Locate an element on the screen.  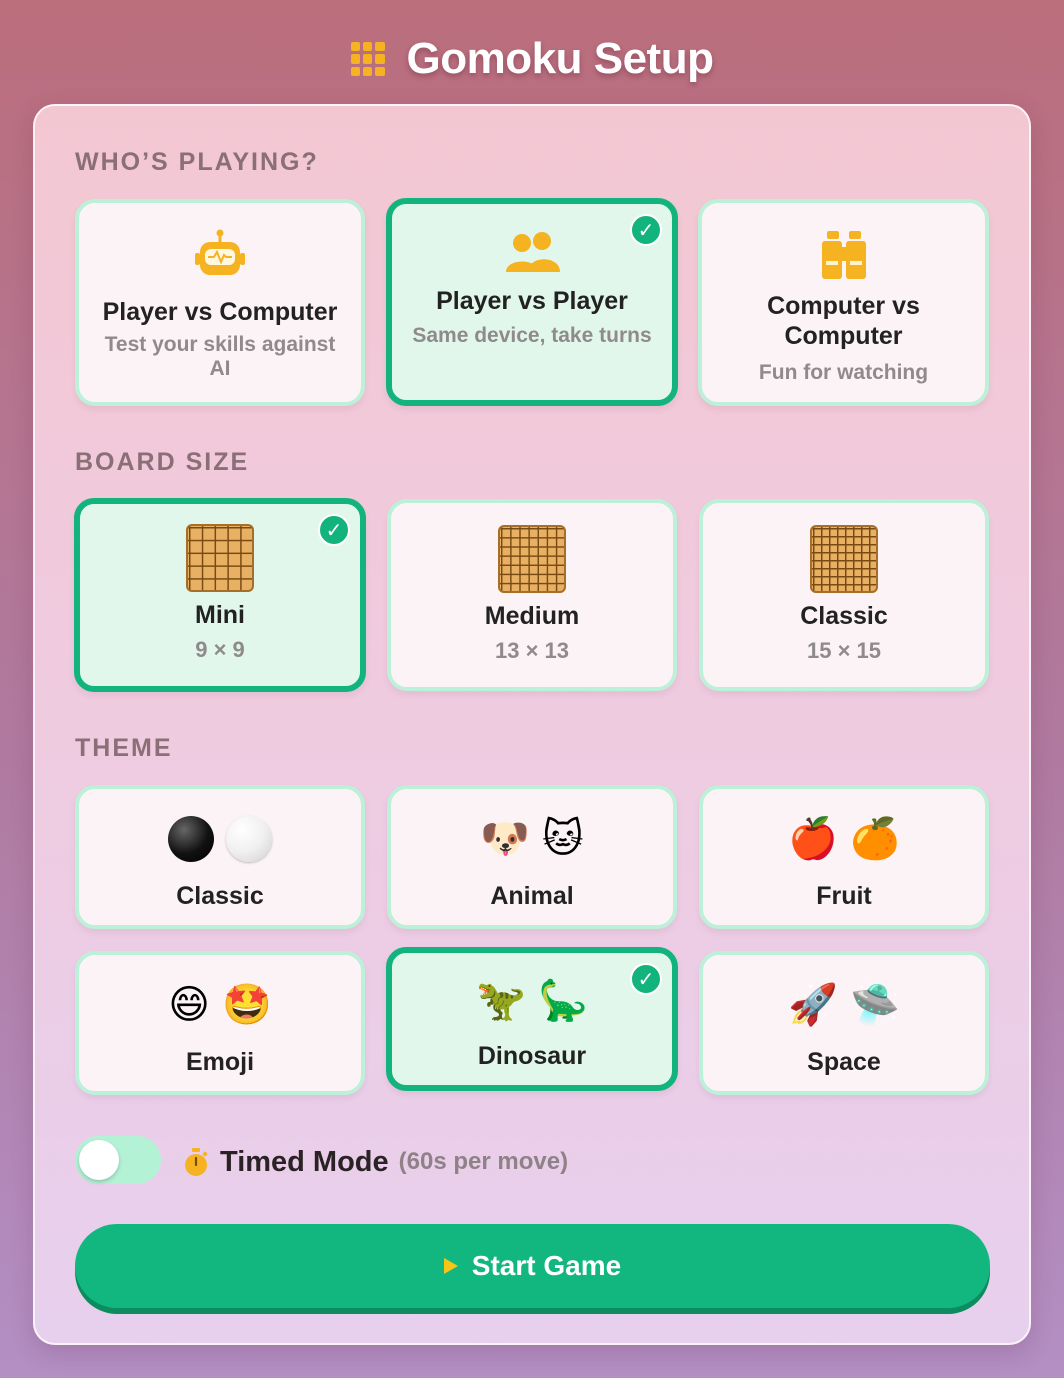
section-label-players: WHO’S PLAYING? is located at coordinates (197, 162).